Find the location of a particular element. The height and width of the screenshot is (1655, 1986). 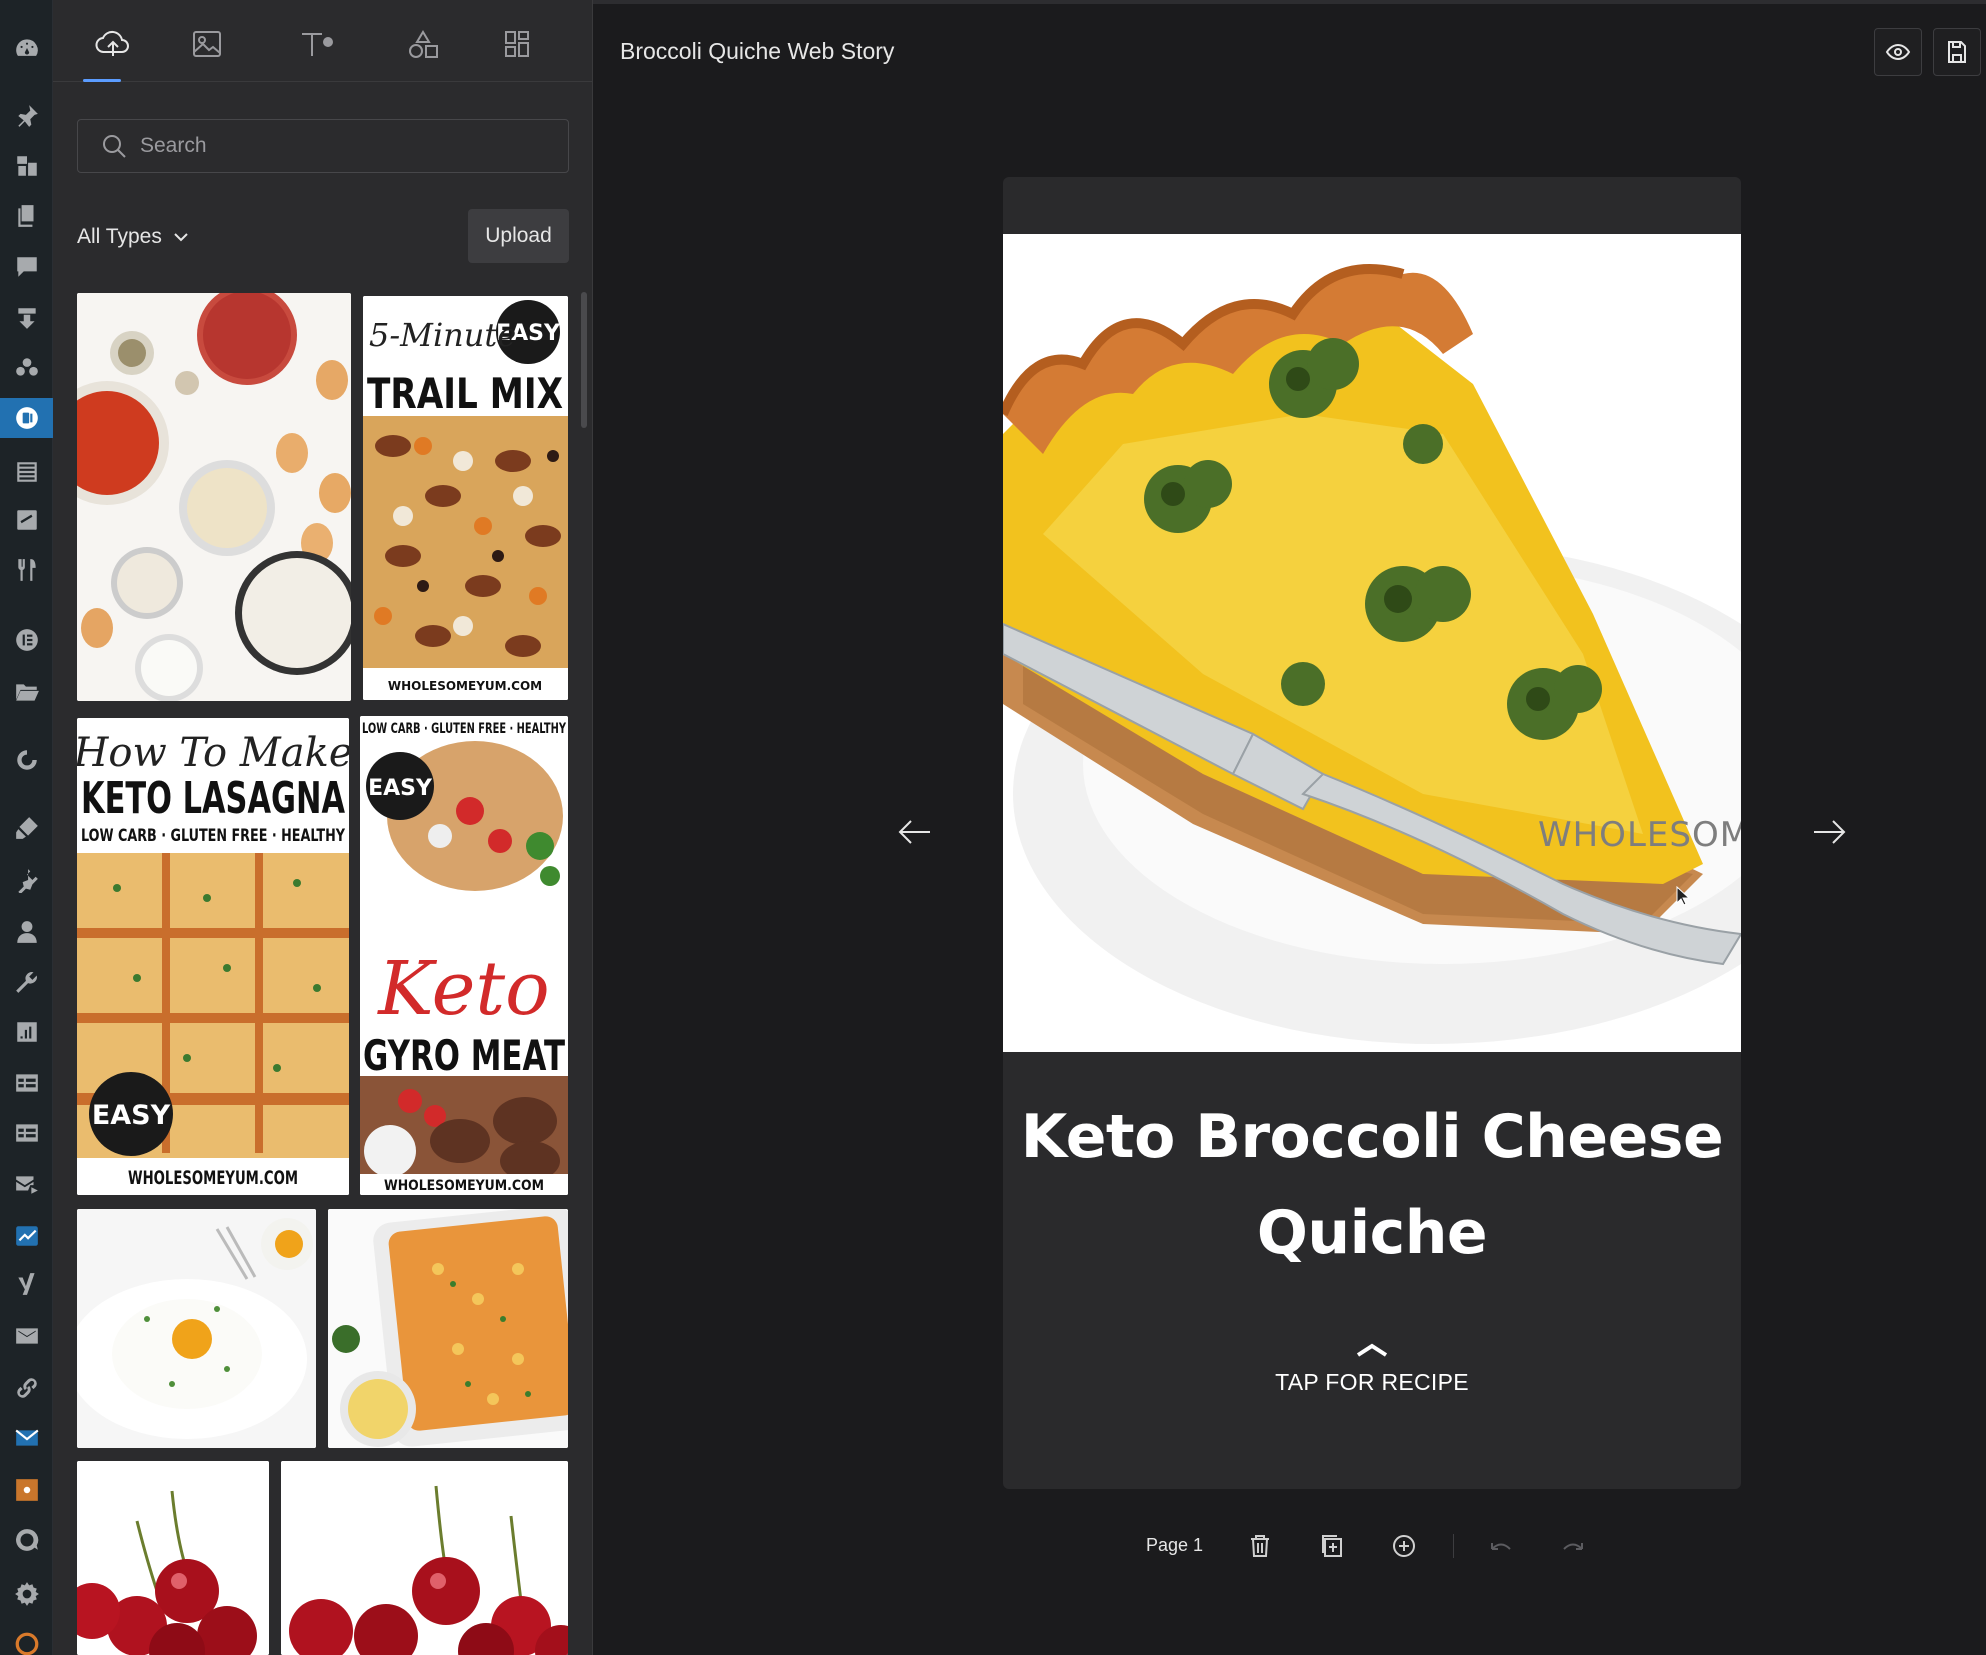

trail-mix-script: 5-Minute is located at coordinates (442, 335).